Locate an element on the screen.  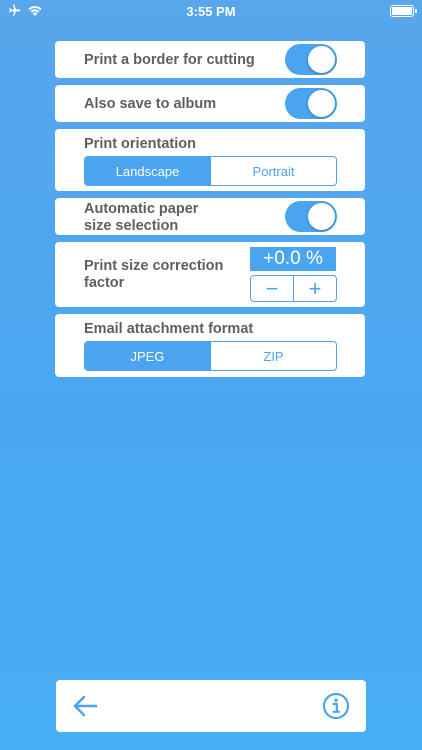
status-bar: 3:55 PM is located at coordinates (211, 11).